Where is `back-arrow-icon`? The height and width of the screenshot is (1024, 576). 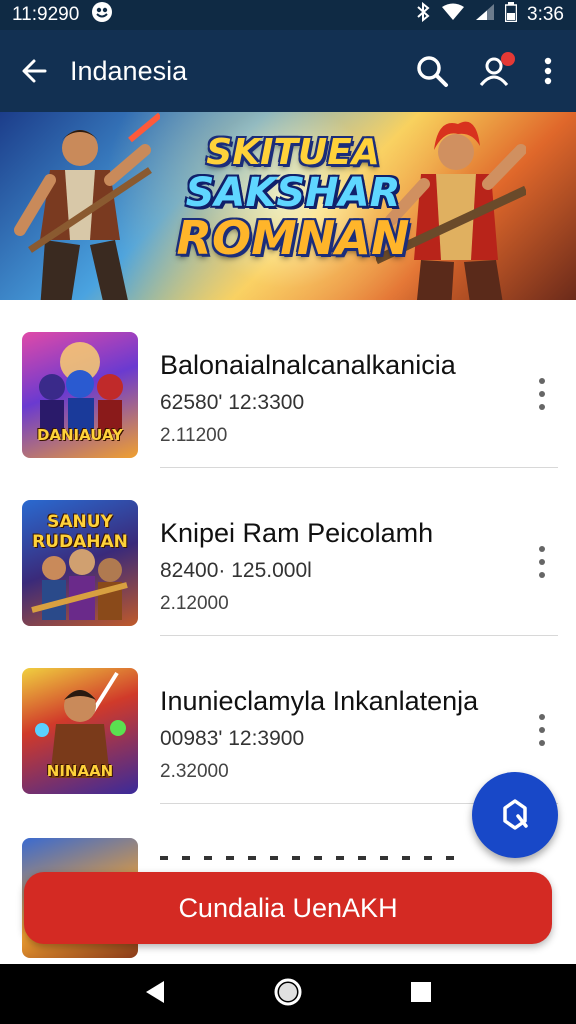 back-arrow-icon is located at coordinates (34, 71).